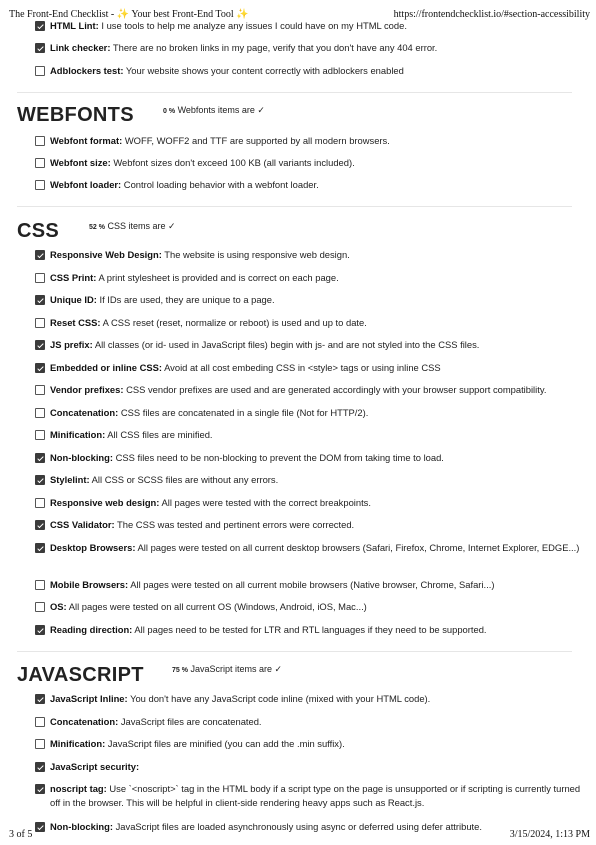  Describe the element at coordinates (140, 226) in the screenshot. I see `progress-label: CSS items are ✓` at that location.